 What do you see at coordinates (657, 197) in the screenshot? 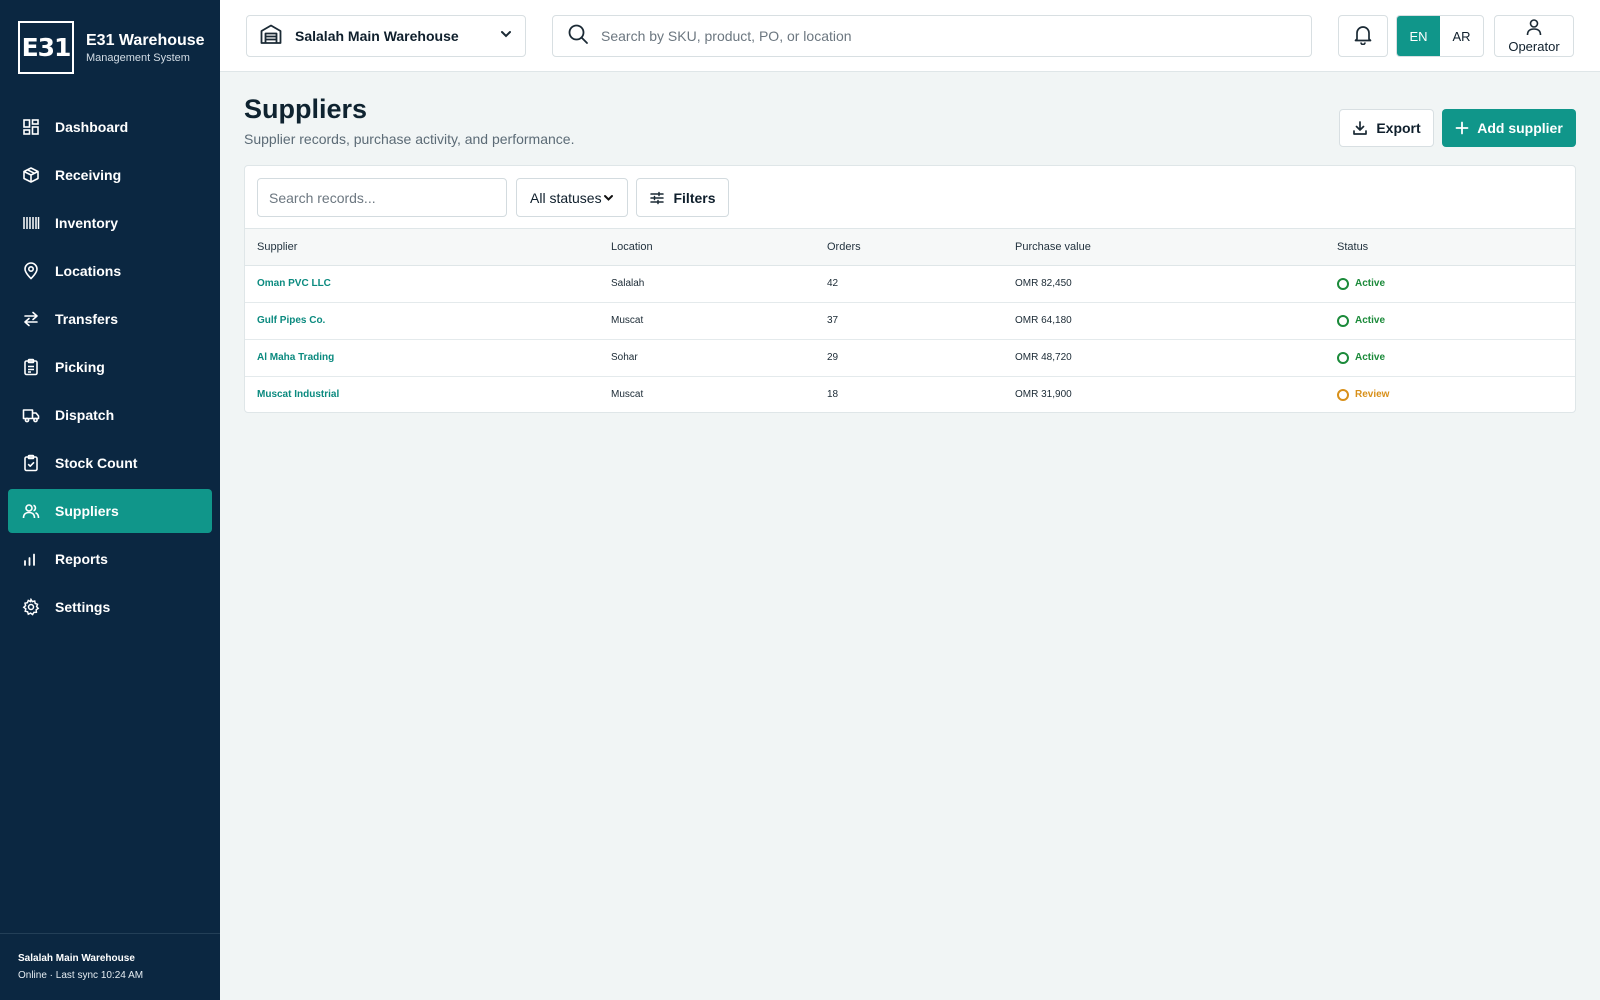
I see `sliders-icon` at bounding box center [657, 197].